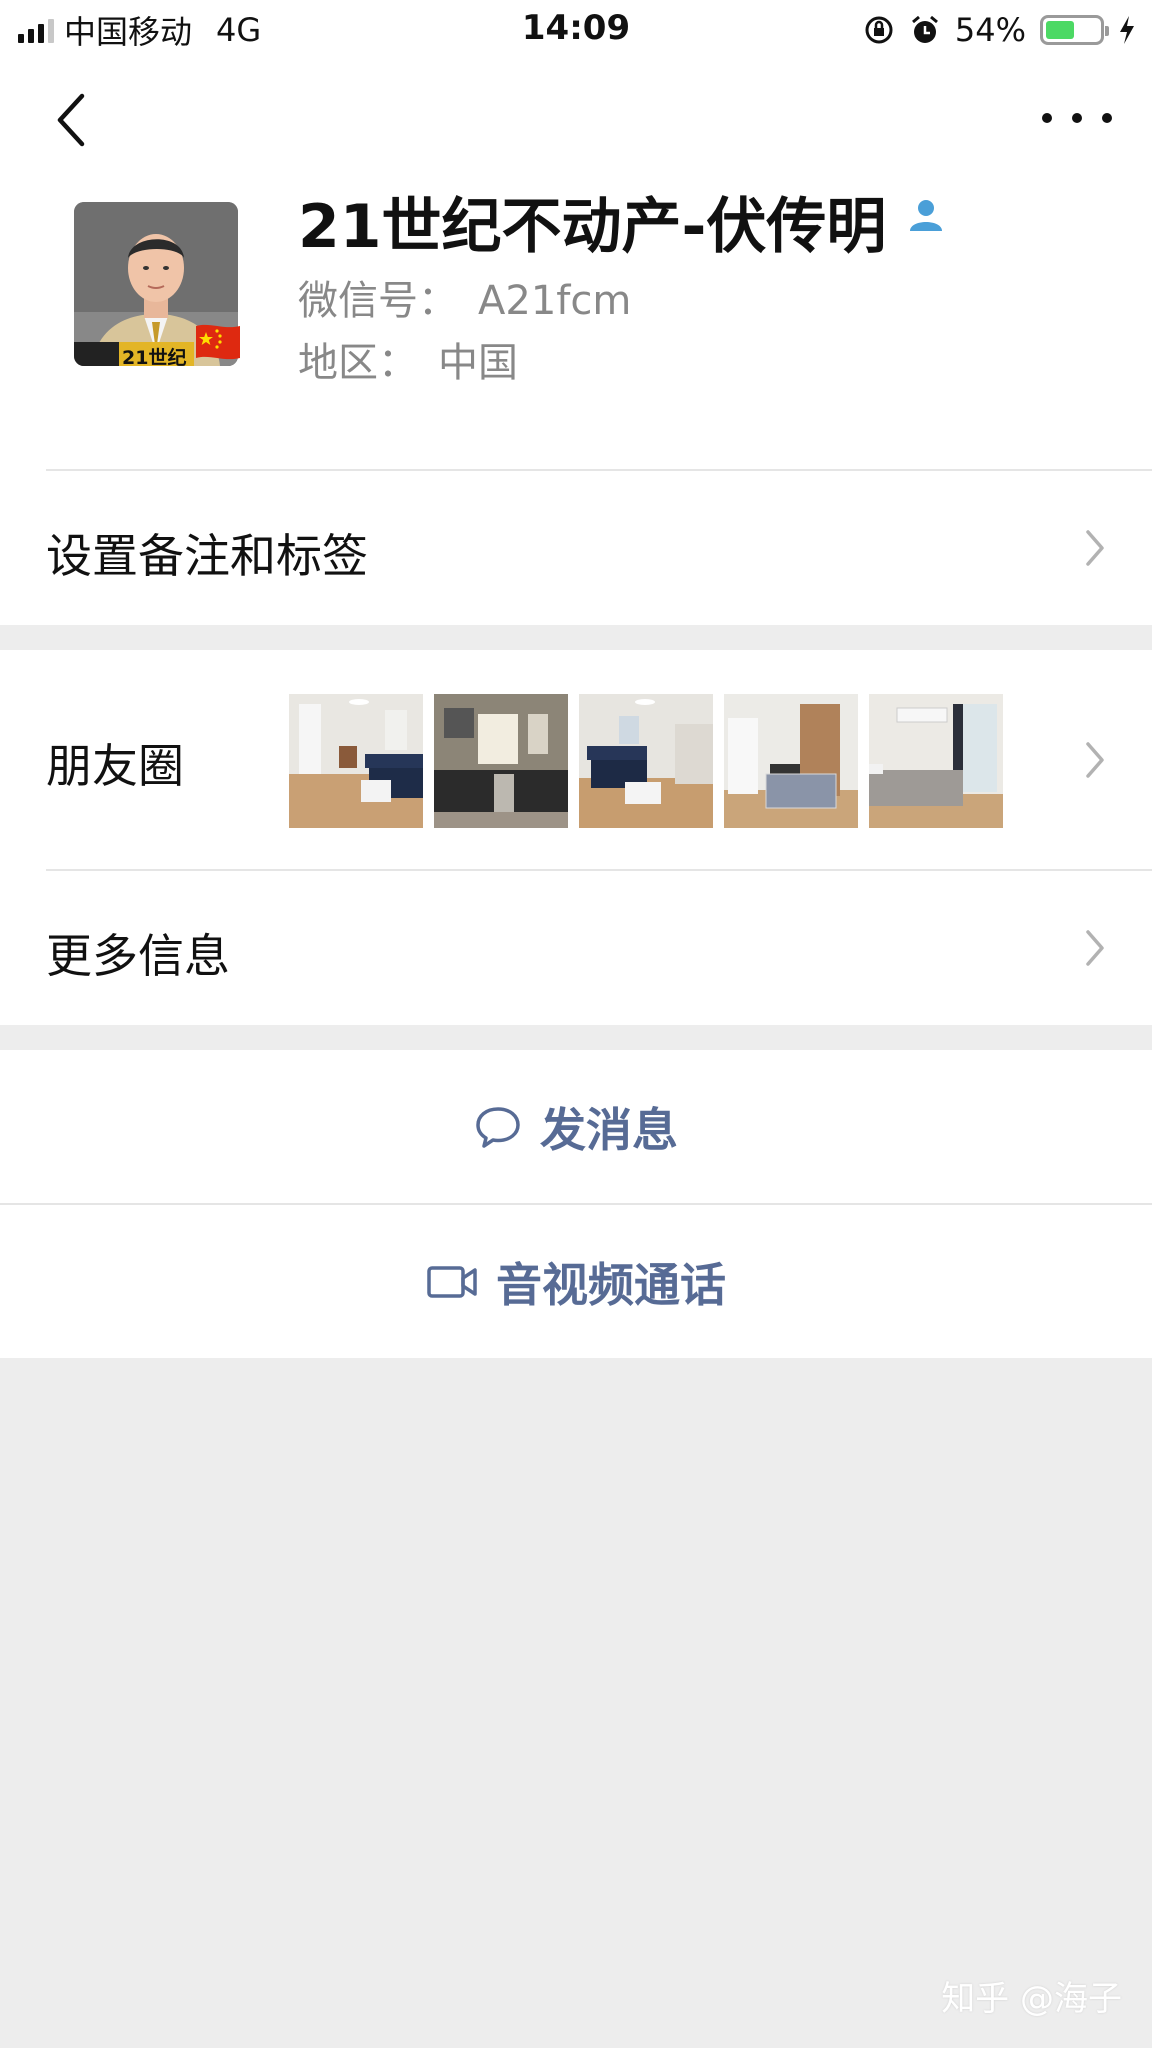 The height and width of the screenshot is (2048, 1152). Describe the element at coordinates (1127, 30) in the screenshot. I see `charging-icon` at that location.